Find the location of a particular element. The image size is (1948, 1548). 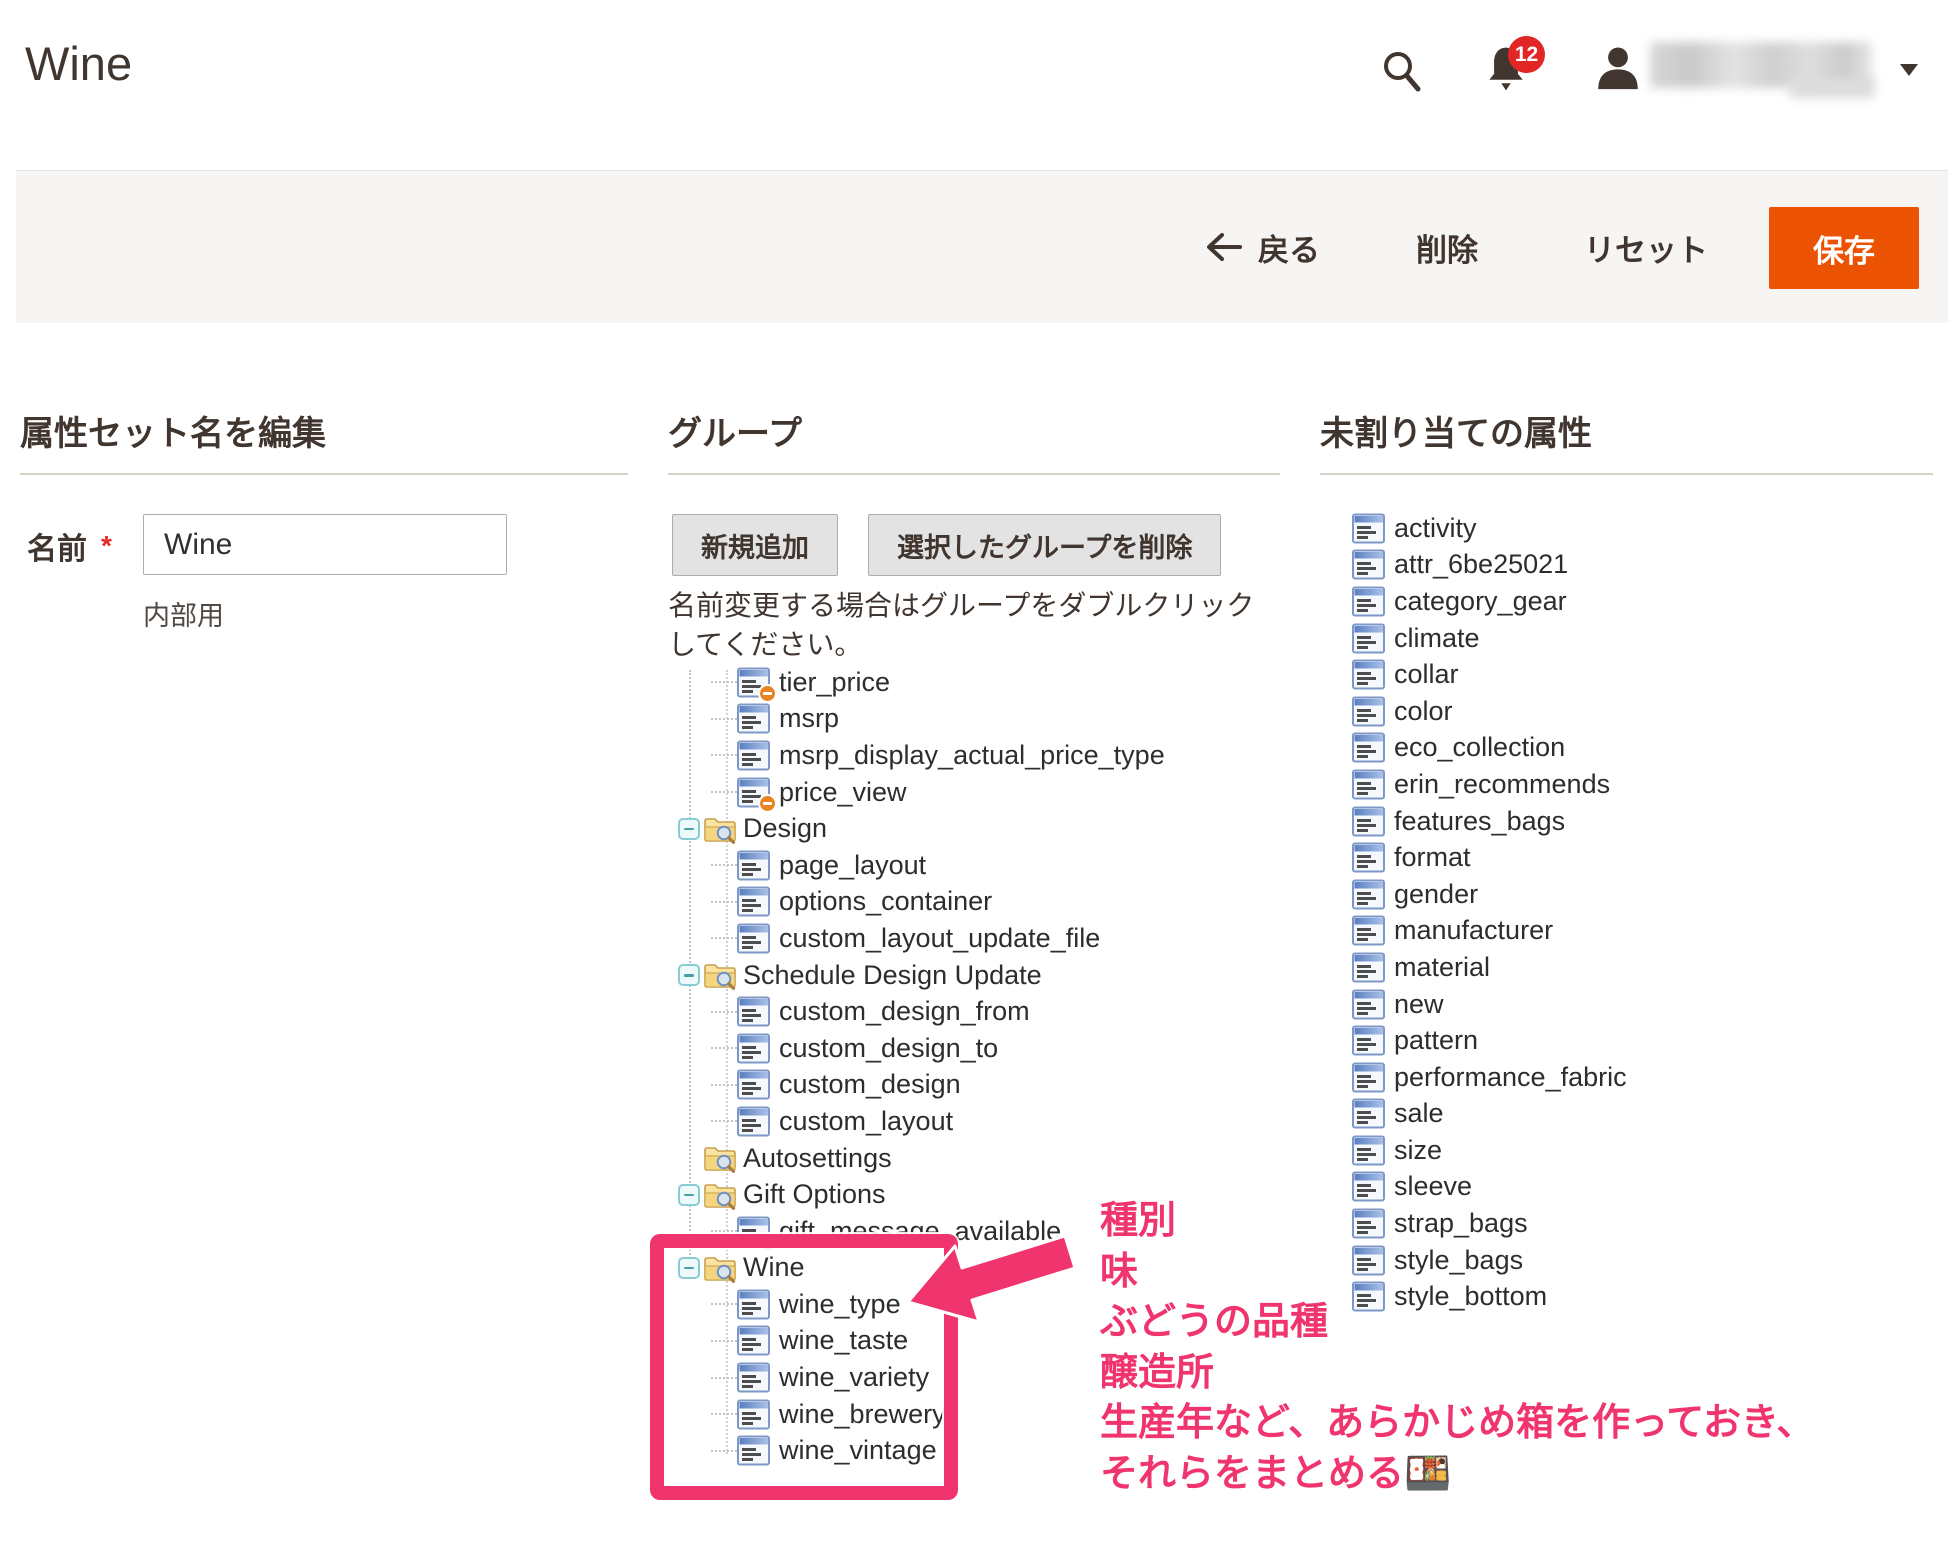

unassigned-attribute: pattern is located at coordinates (1626, 1040).